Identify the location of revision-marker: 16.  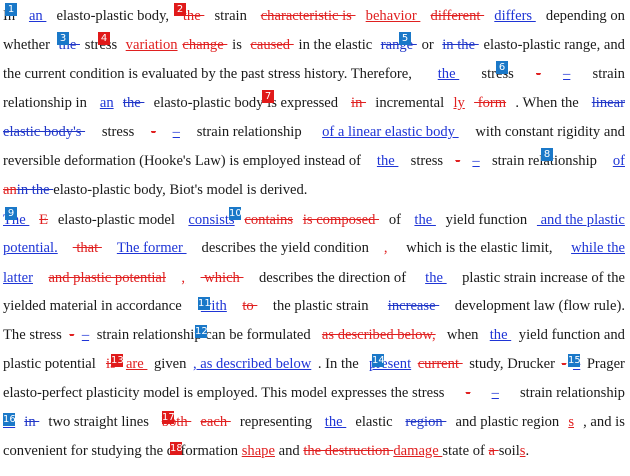
(9, 419).